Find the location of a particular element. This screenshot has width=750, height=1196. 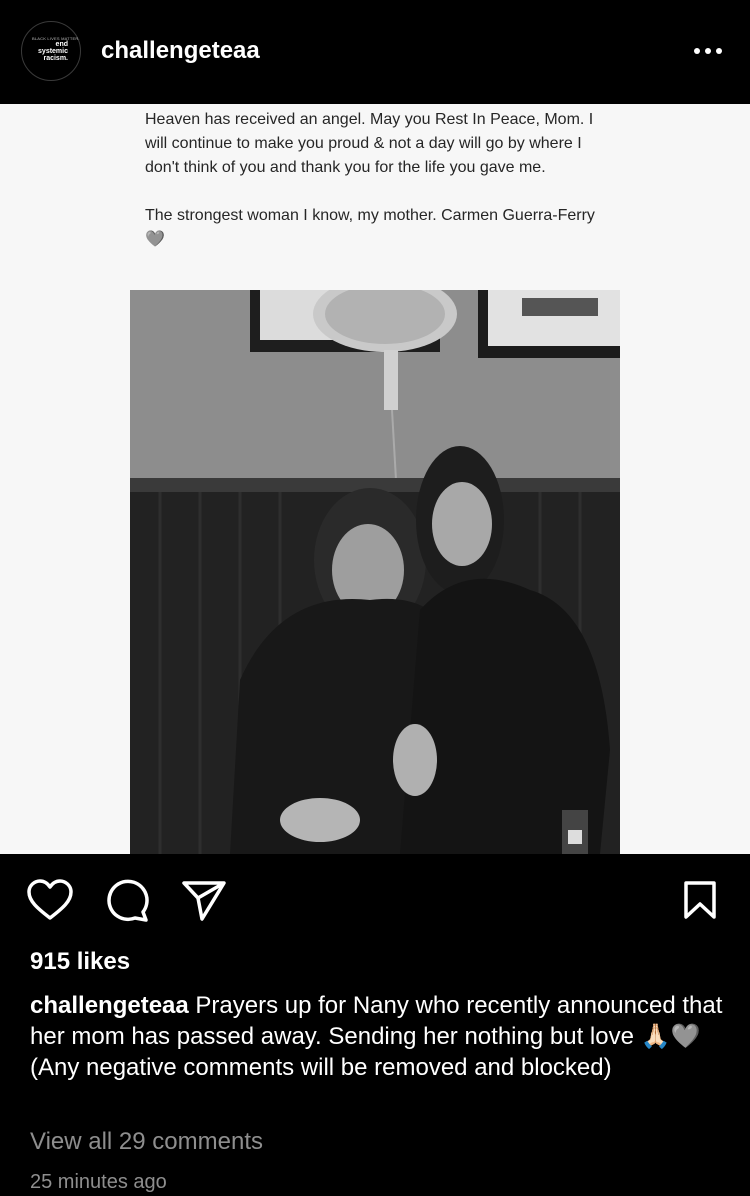

avatar-small-text: BLACK LIVES MATTER. is located at coordinates (56, 38).